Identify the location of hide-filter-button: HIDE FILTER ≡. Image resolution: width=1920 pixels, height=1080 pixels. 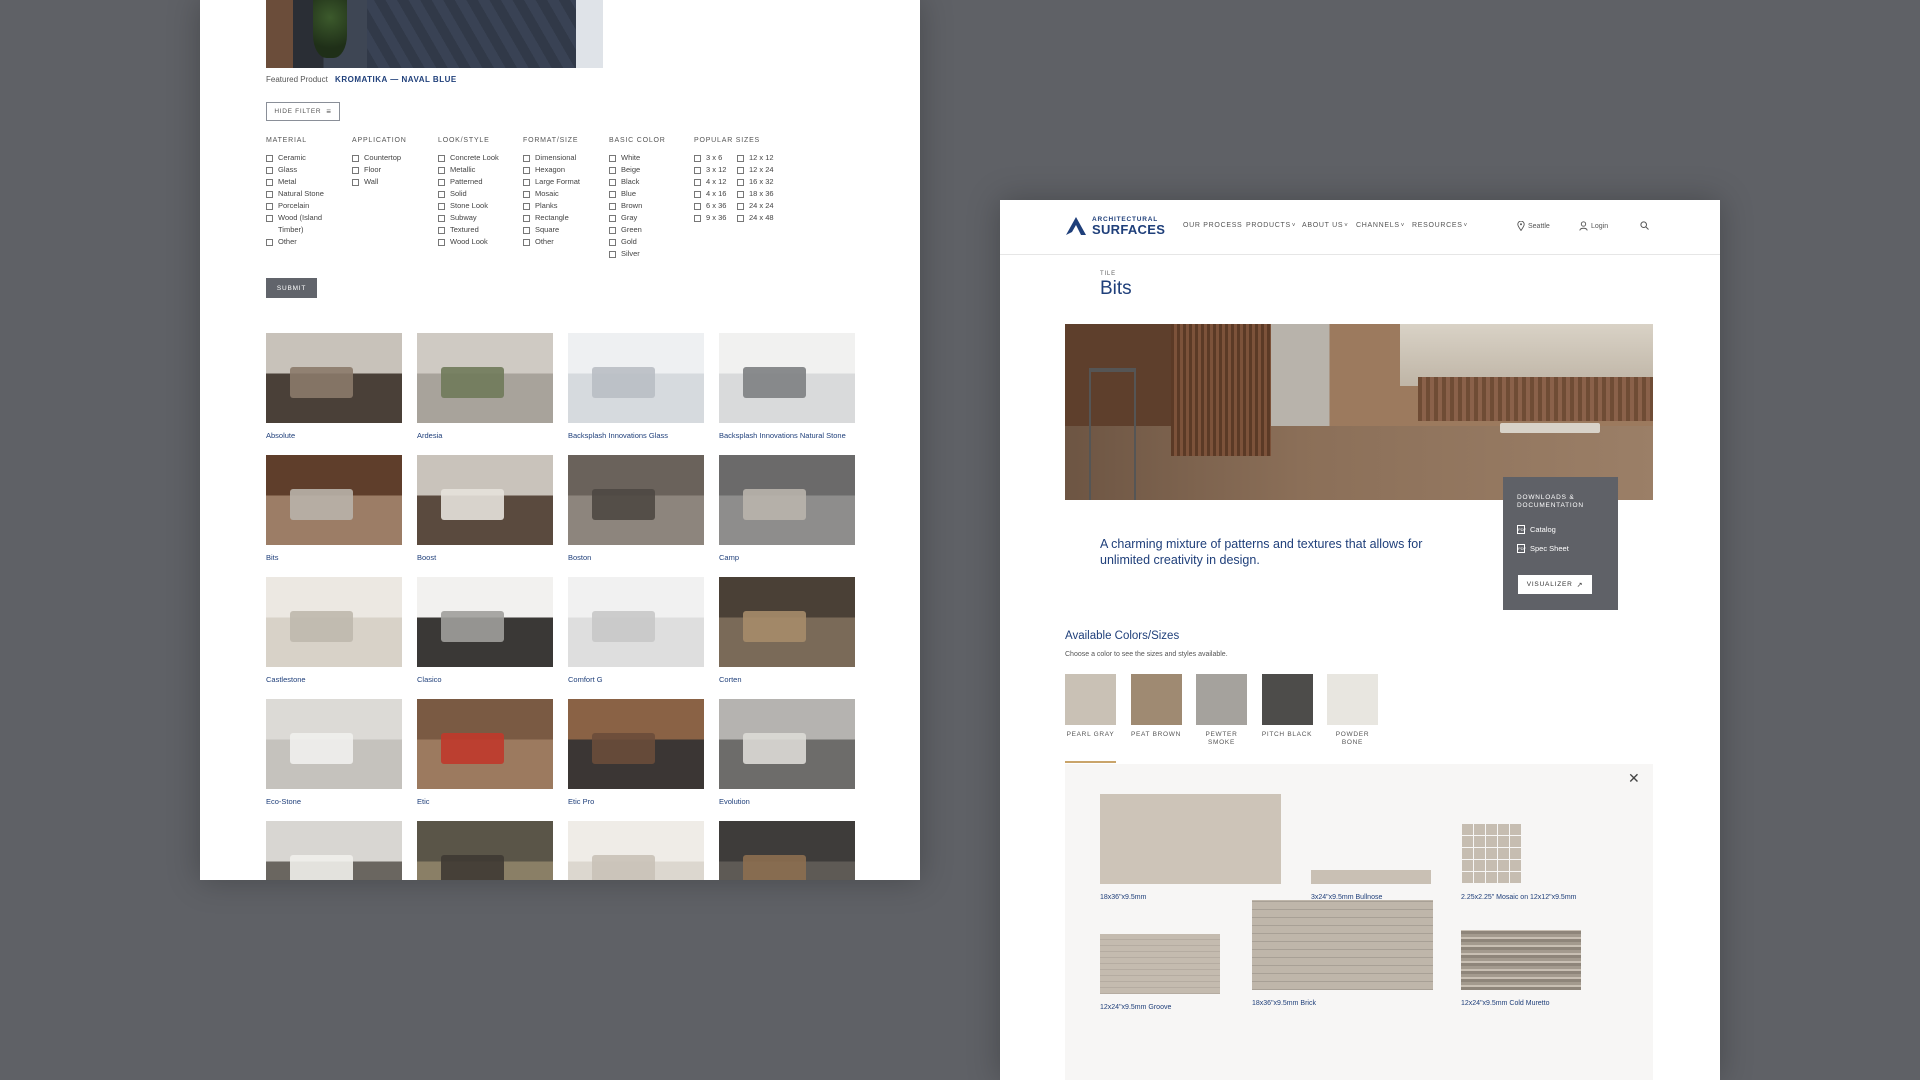
(303, 111).